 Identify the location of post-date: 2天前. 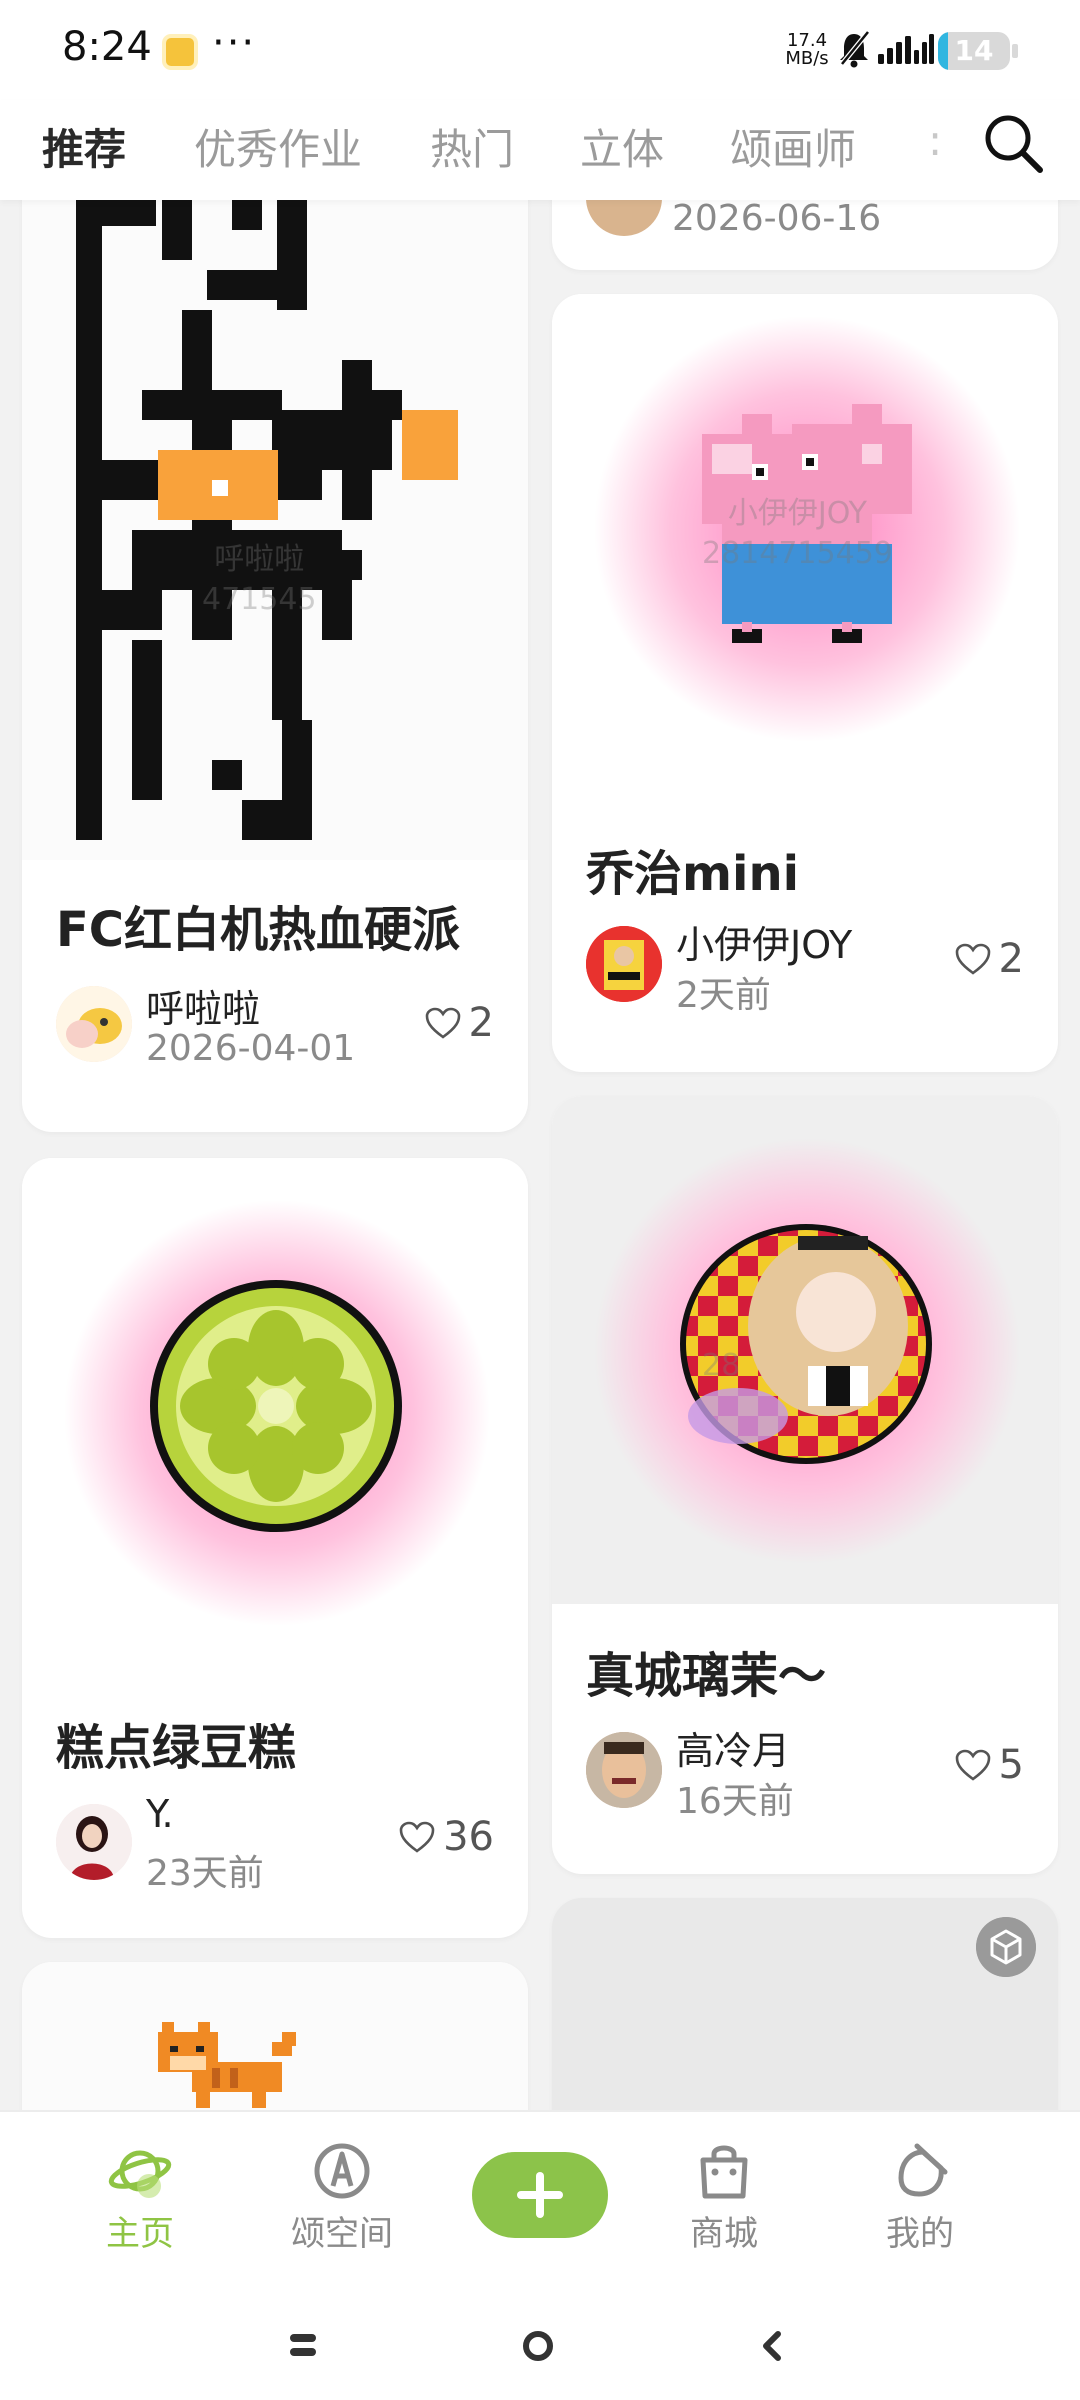
(723, 995).